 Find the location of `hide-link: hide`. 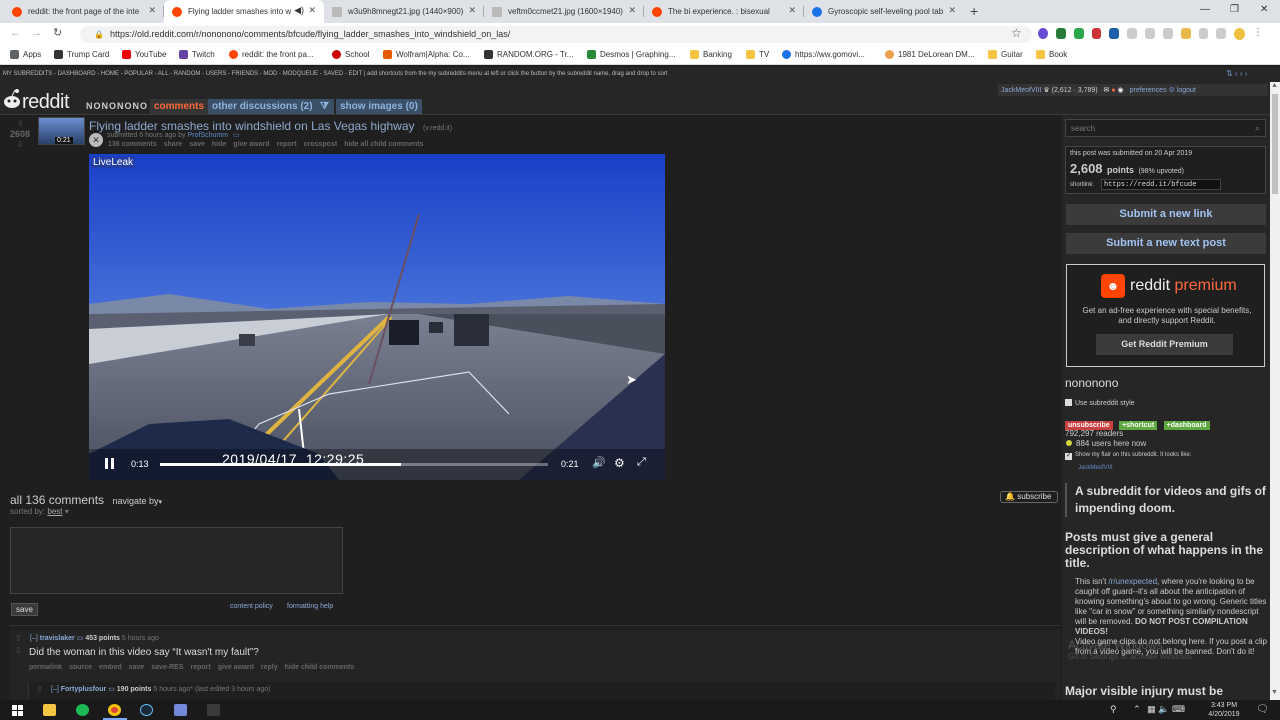

hide-link: hide is located at coordinates (219, 144).